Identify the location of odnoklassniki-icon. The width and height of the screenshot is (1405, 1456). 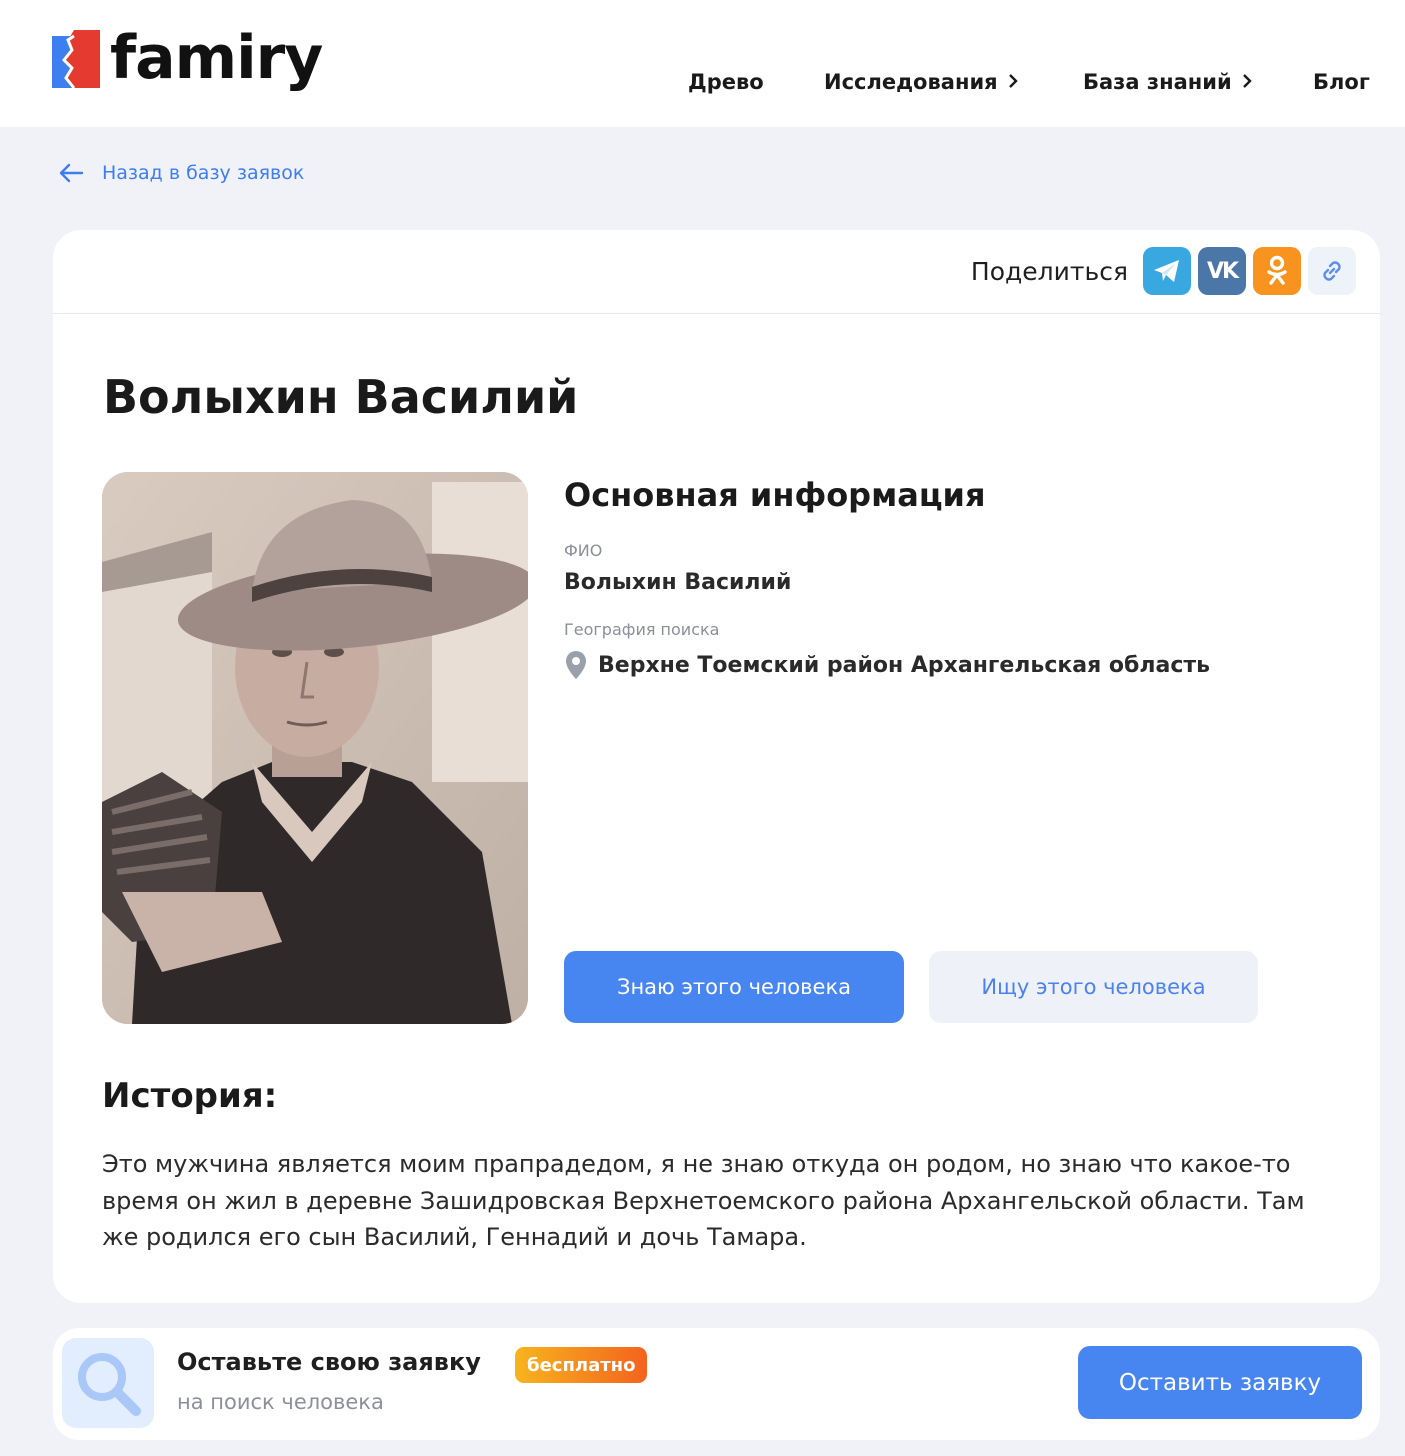
(1277, 270).